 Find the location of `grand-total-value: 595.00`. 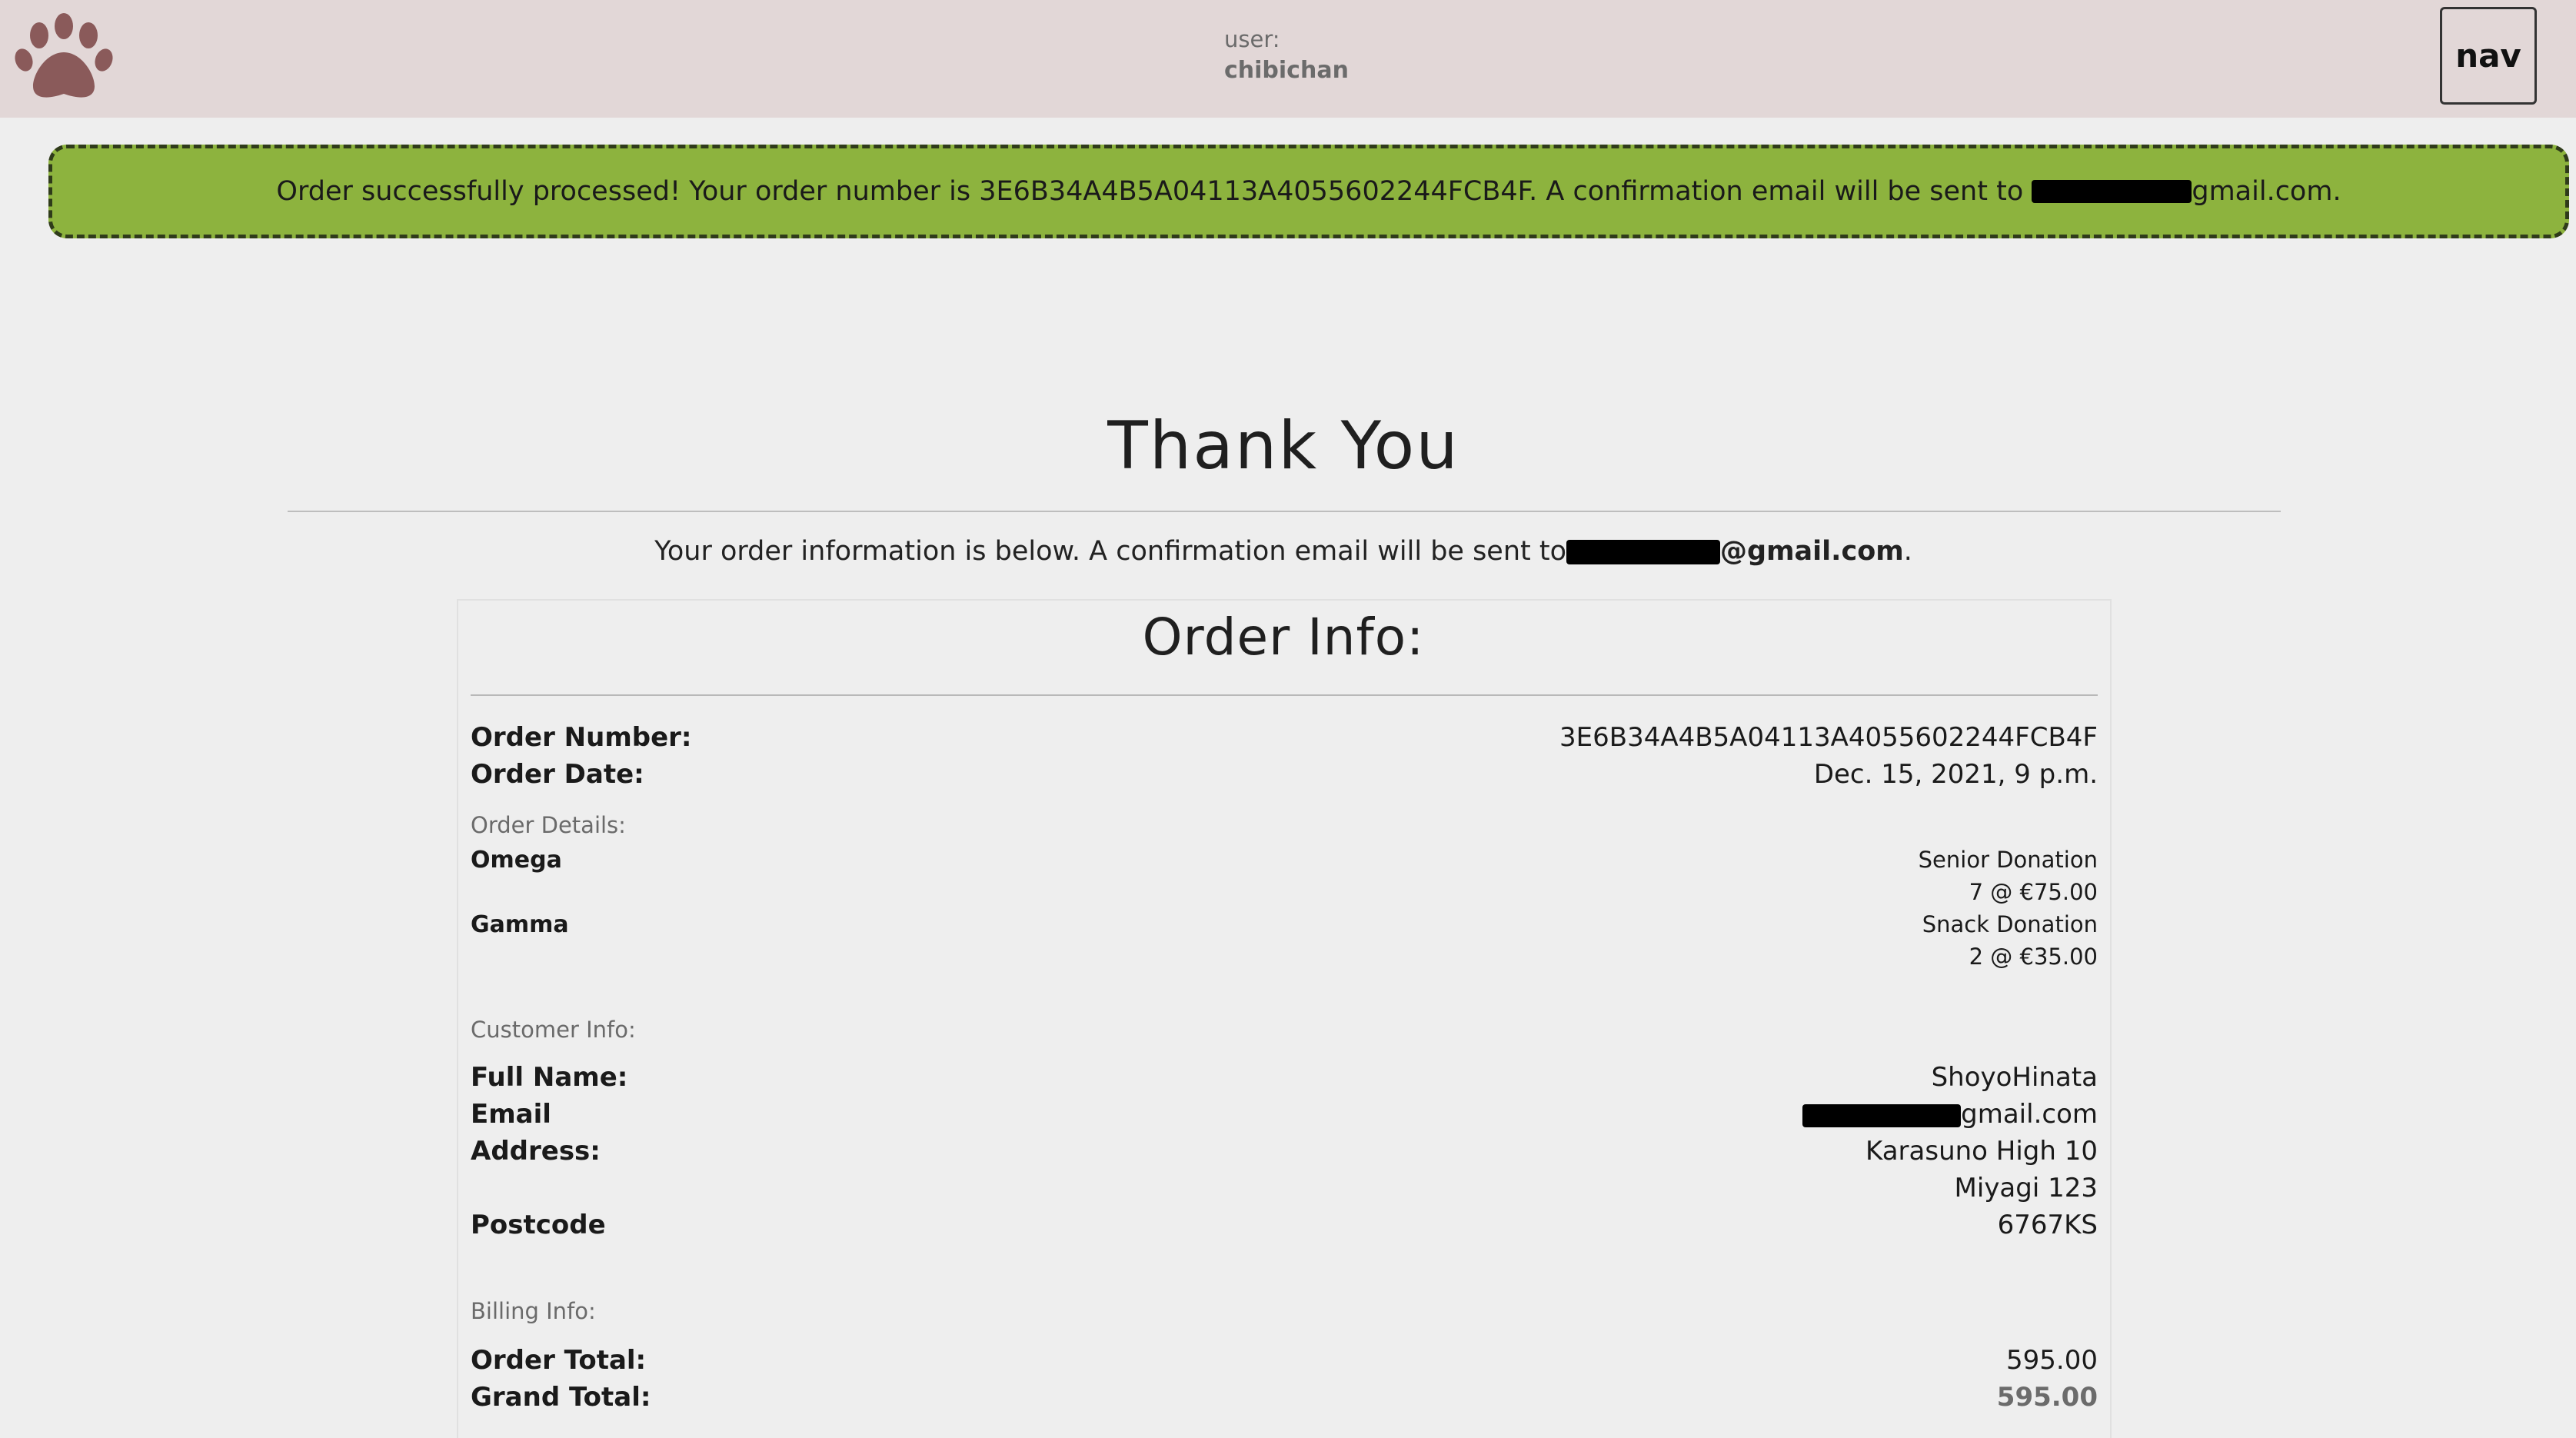

grand-total-value: 595.00 is located at coordinates (2047, 1398).